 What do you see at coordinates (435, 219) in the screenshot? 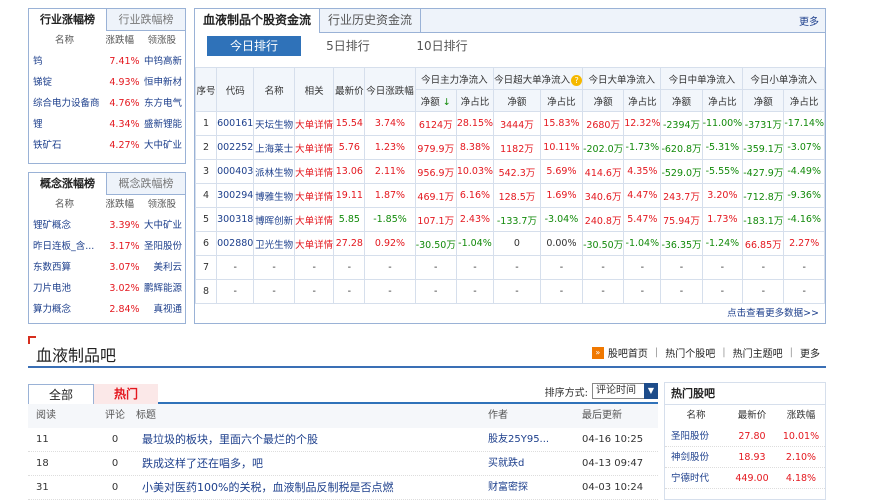
I see `cell-m-amt: 107.1万` at bounding box center [435, 219].